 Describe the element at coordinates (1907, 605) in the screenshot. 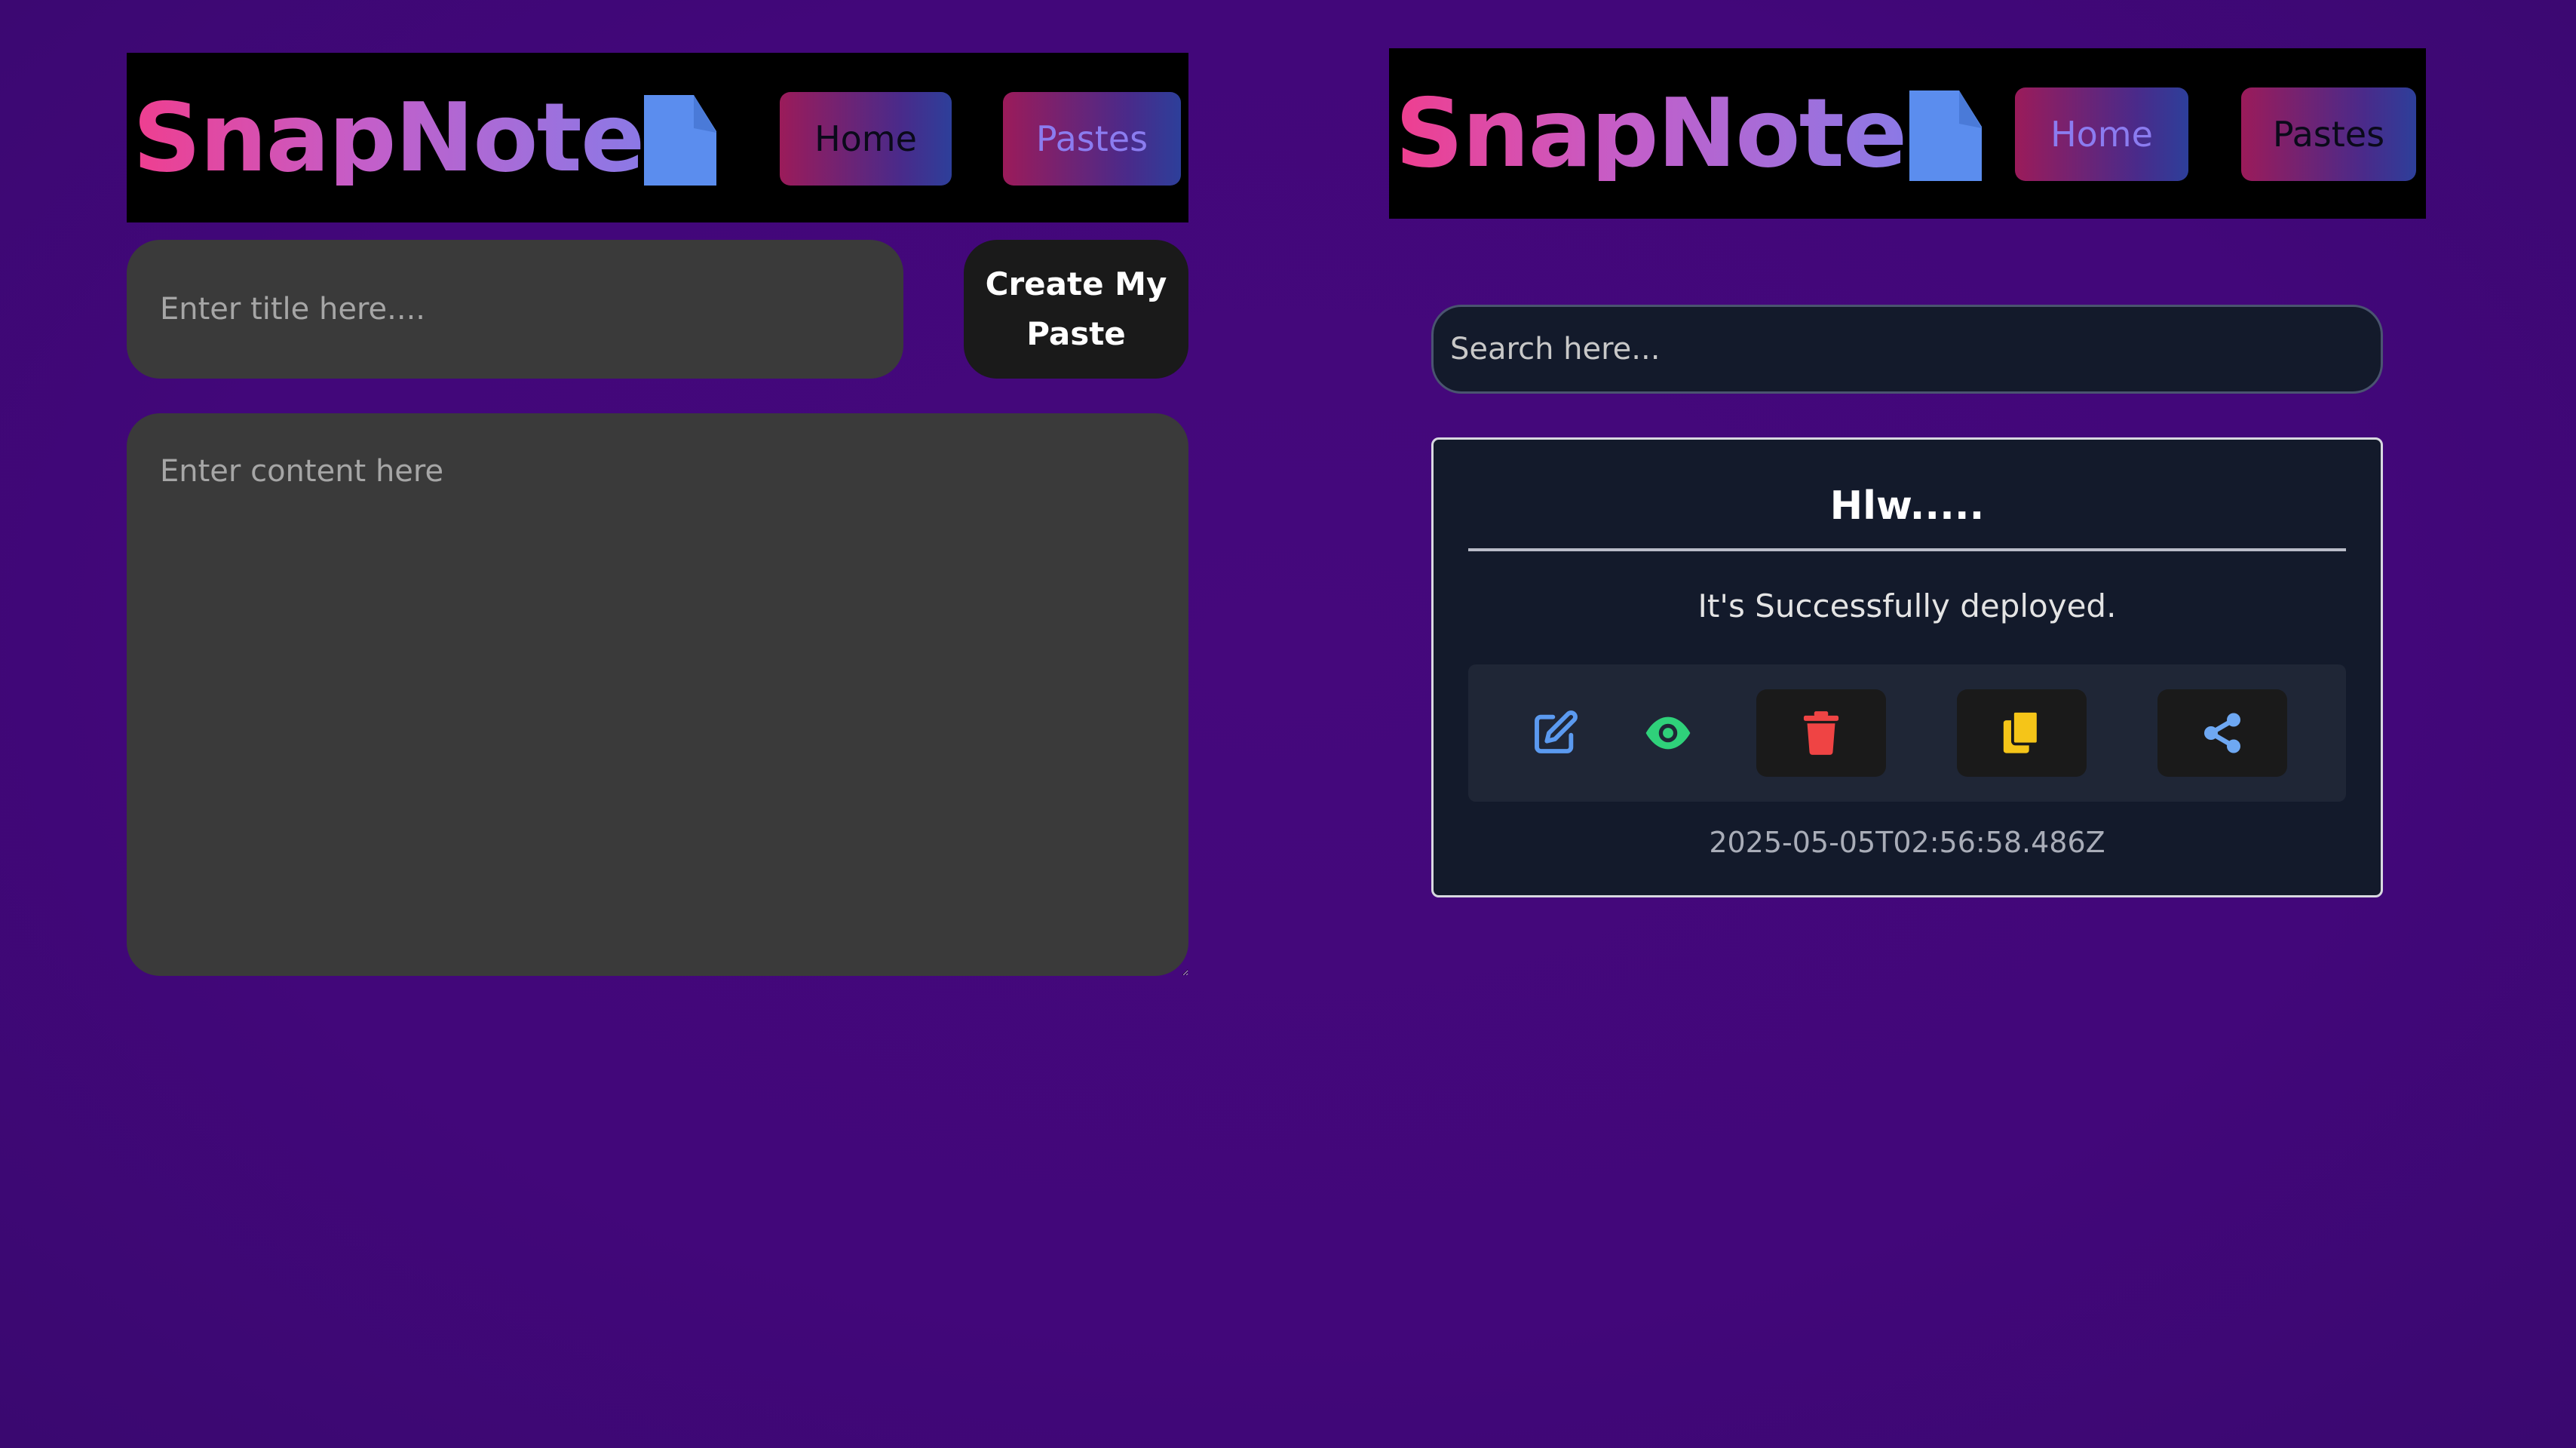

I see `paste-content: It's Successfully deployed.` at that location.